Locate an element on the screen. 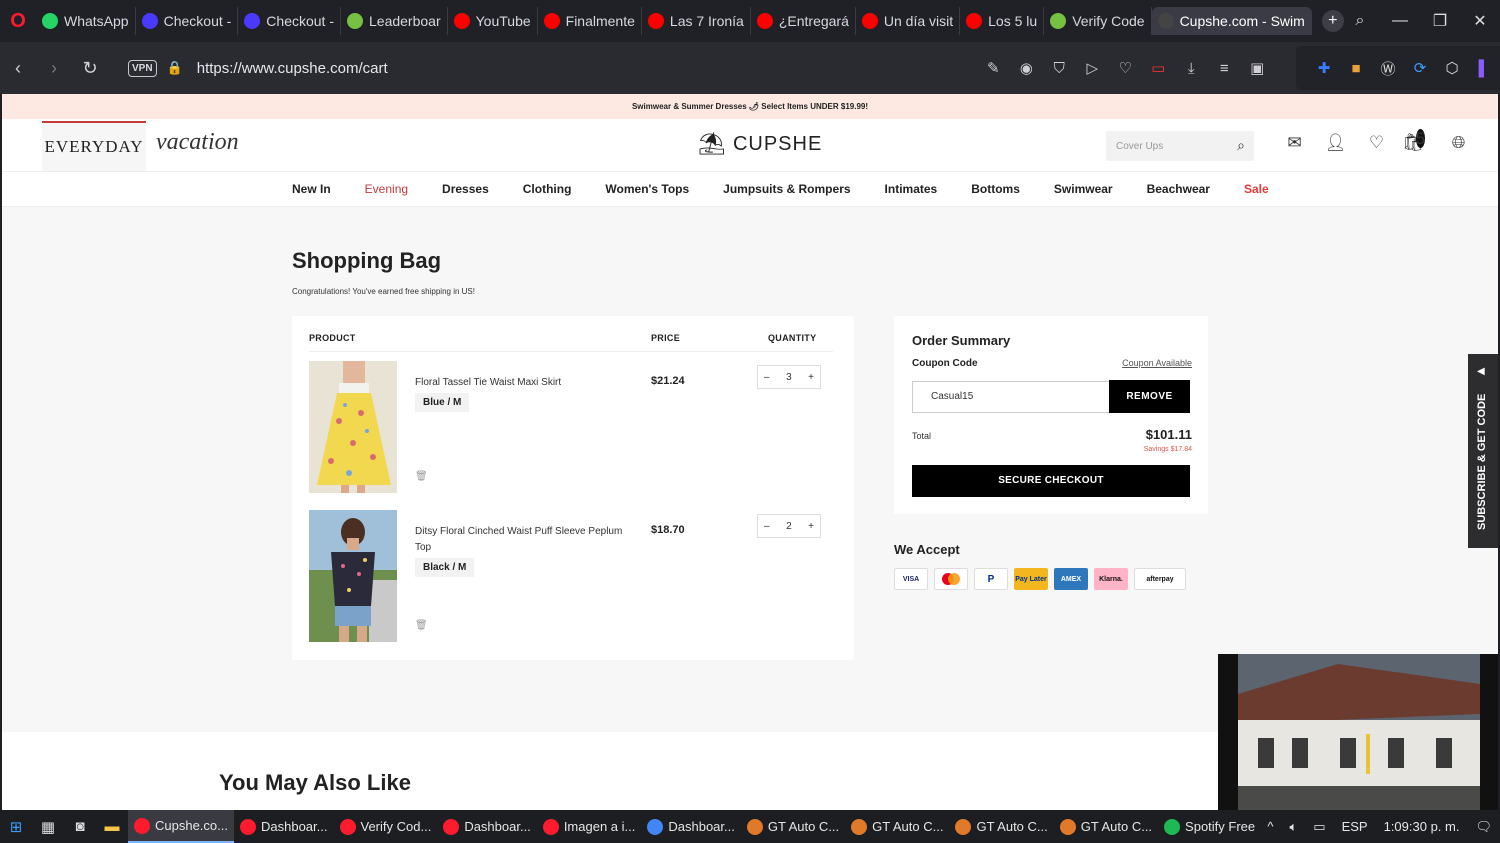 This screenshot has width=1500, height=843. menu-item-beachwear: Beachwear is located at coordinates (1178, 189).